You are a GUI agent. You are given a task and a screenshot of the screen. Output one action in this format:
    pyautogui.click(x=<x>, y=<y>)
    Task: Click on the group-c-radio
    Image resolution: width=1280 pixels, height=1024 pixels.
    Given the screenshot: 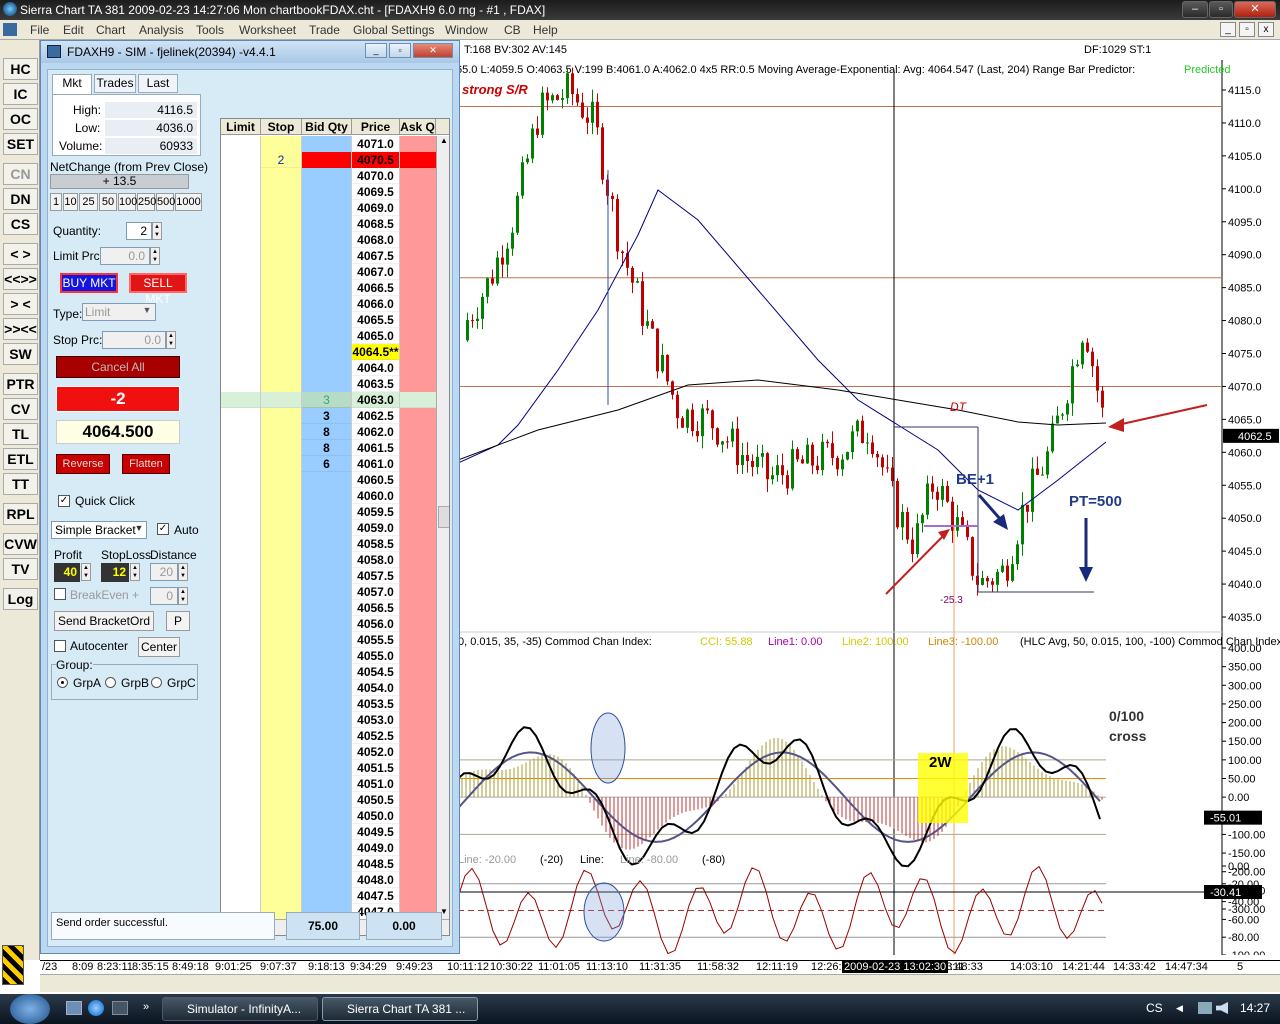 What is the action you would take?
    pyautogui.click(x=156, y=682)
    